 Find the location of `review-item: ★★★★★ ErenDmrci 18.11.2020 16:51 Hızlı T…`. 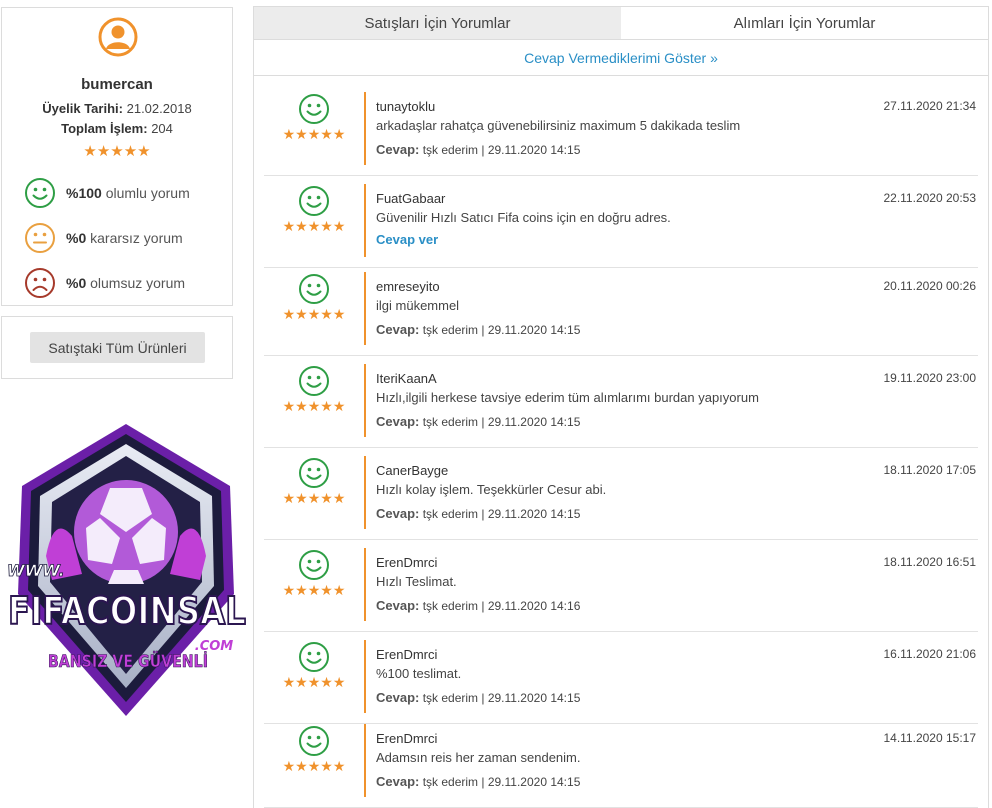

review-item: ★★★★★ ErenDmrci 18.11.2020 16:51 Hızlı T… is located at coordinates (621, 586).